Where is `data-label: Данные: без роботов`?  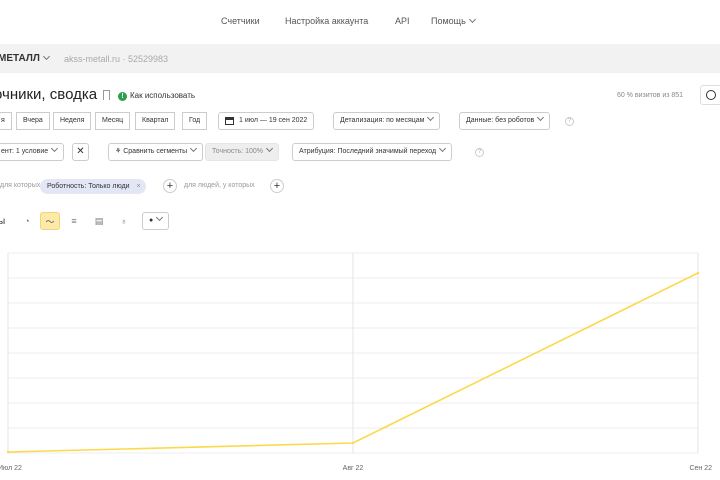 data-label: Данные: без роботов is located at coordinates (500, 120).